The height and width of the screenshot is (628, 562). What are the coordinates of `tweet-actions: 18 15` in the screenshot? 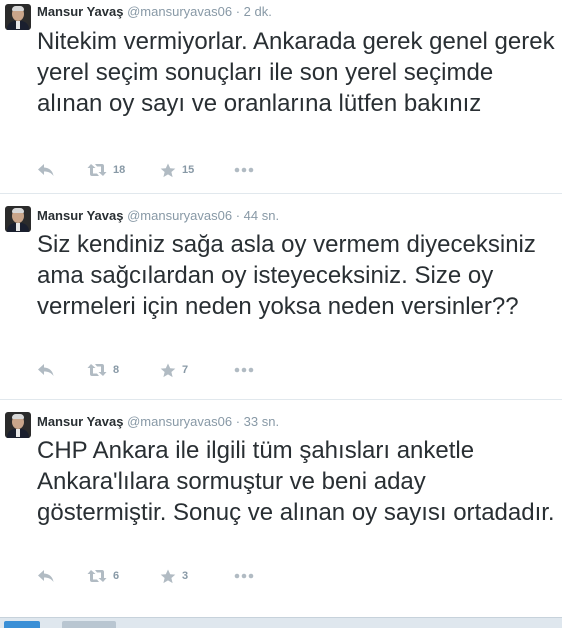 It's located at (187, 170).